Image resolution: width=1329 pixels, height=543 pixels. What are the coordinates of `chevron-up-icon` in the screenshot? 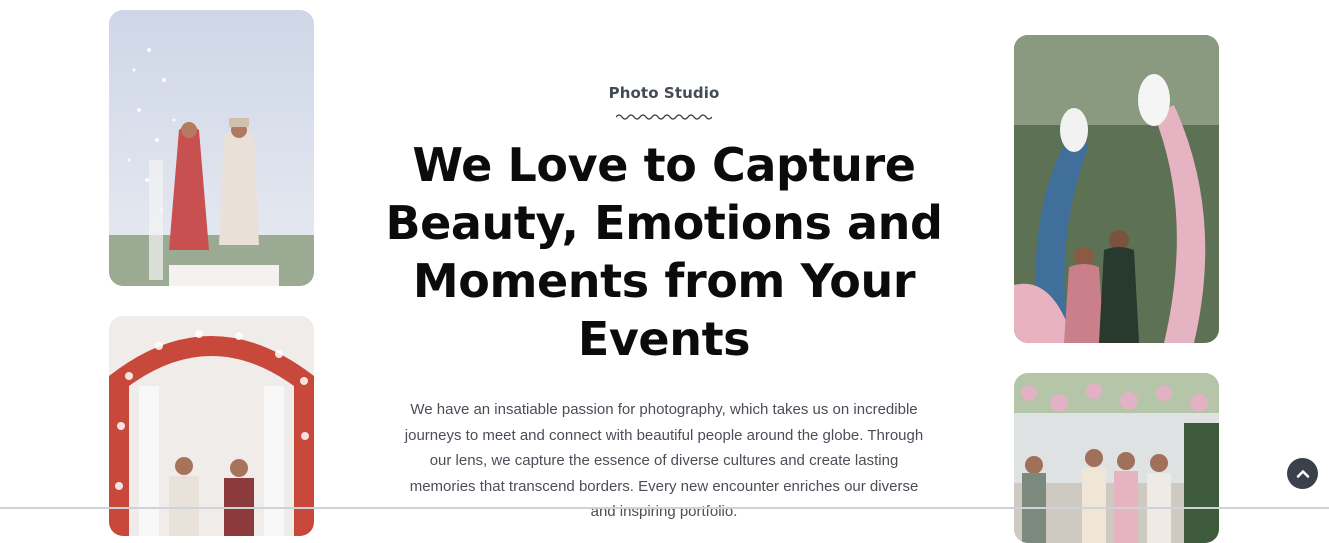 It's located at (1302, 473).